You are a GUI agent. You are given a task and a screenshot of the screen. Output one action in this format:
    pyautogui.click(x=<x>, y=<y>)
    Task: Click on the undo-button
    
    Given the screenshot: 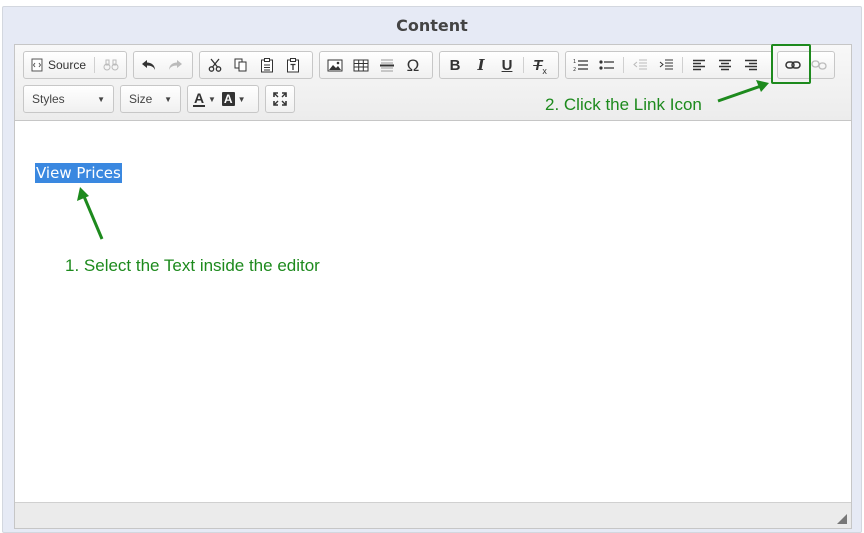 What is the action you would take?
    pyautogui.click(x=149, y=65)
    